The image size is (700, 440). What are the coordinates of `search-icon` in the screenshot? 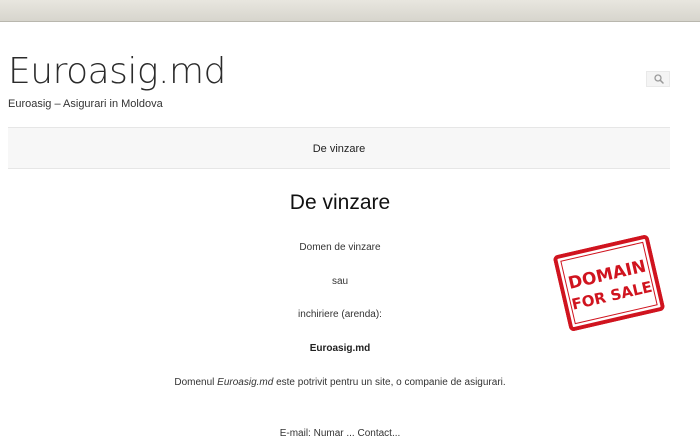 It's located at (659, 79).